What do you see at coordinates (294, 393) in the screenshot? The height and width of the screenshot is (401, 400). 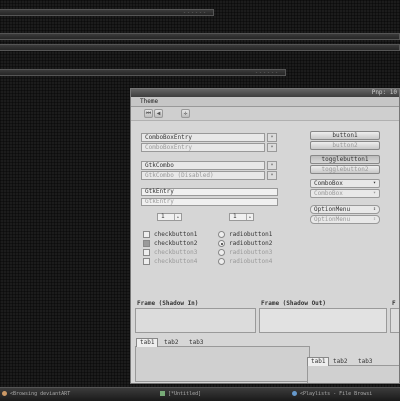 I see `player-icon` at bounding box center [294, 393].